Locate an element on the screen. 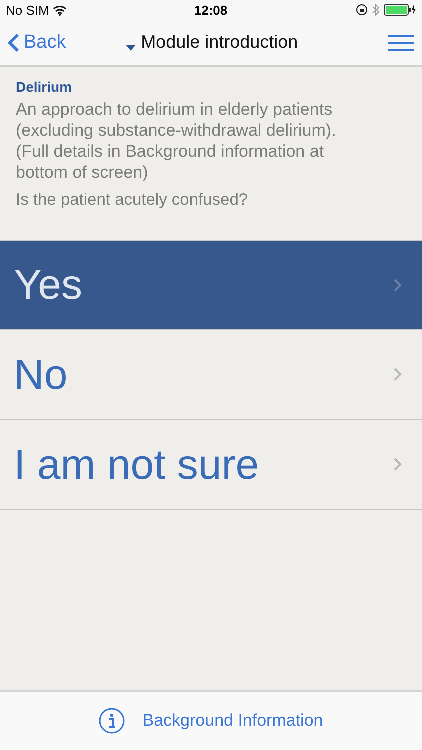 The image size is (422, 750). screen-title: Module introduction is located at coordinates (219, 42).